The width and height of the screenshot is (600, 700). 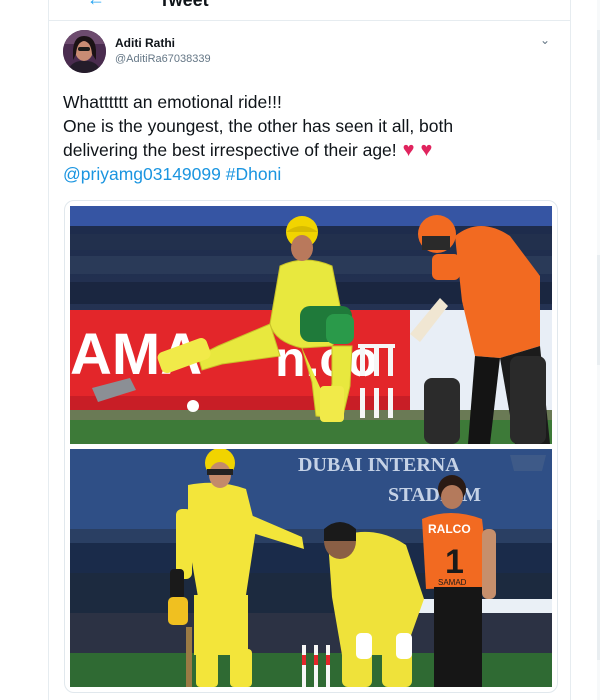 I want to click on tweet-header: ← Tweet, so click(x=309, y=10).